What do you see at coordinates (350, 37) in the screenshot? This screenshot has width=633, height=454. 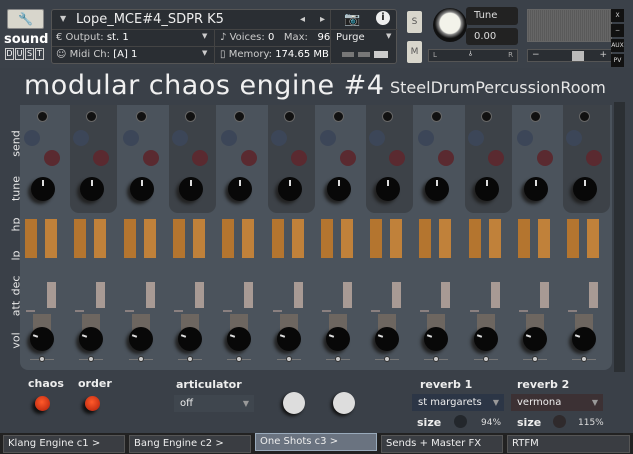 I see `purge-button: Purge` at bounding box center [350, 37].